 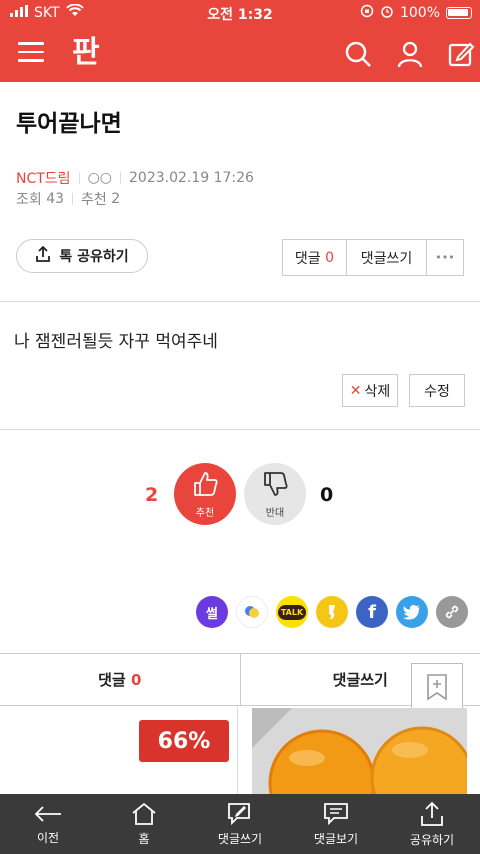 I want to click on upvote-label: 추천, so click(x=205, y=513).